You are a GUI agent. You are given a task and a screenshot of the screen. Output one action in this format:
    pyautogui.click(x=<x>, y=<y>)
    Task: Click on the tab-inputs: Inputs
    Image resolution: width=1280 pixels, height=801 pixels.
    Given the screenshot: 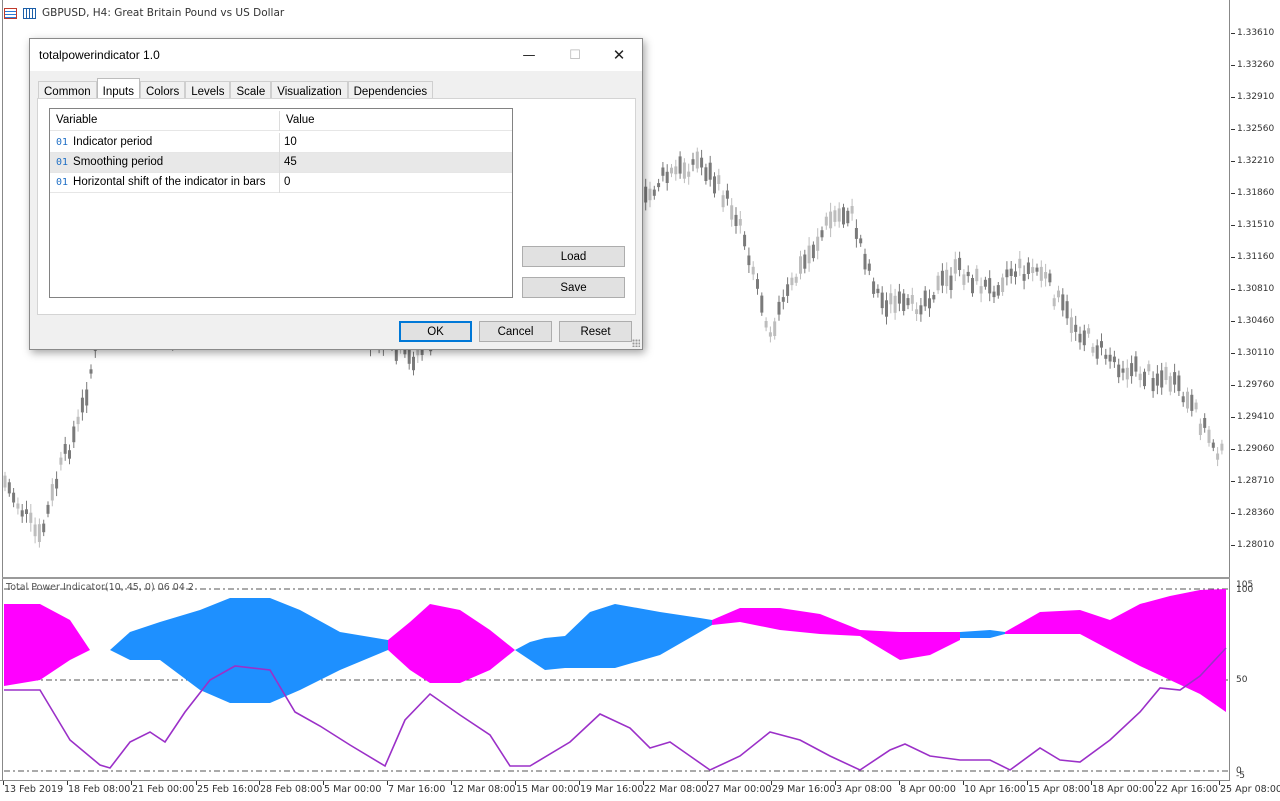 What is the action you would take?
    pyautogui.click(x=118, y=89)
    